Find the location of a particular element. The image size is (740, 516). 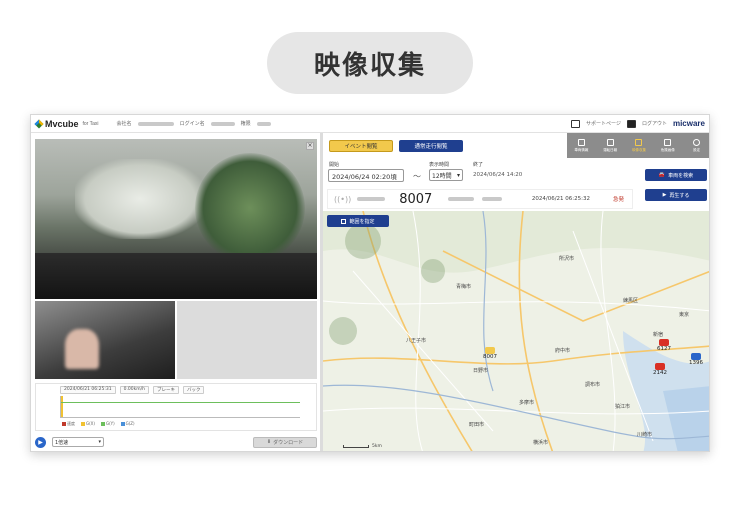

nav-report: 運転日報 is located at coordinates (610, 145).